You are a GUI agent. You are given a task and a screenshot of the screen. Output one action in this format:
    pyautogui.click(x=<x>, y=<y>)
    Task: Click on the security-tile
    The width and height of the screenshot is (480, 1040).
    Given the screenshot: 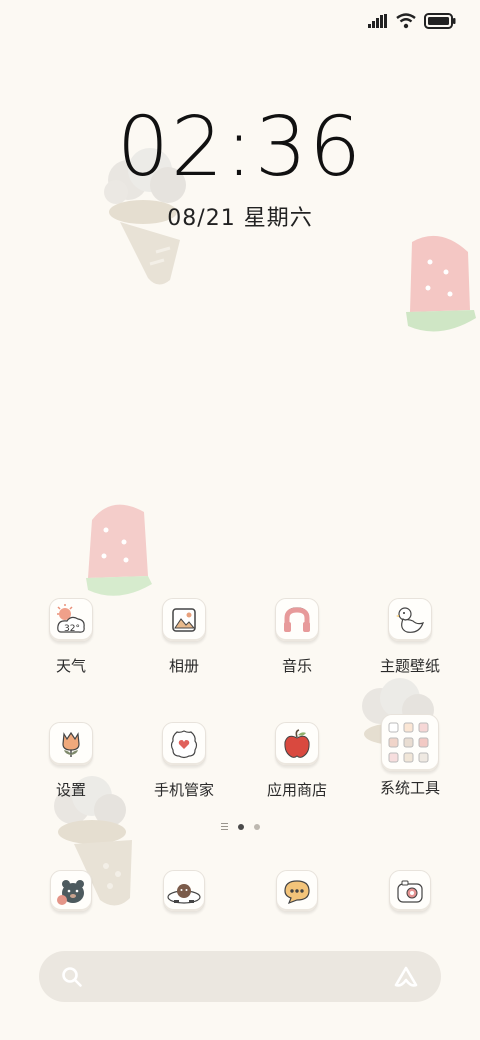 What is the action you would take?
    pyautogui.click(x=184, y=744)
    